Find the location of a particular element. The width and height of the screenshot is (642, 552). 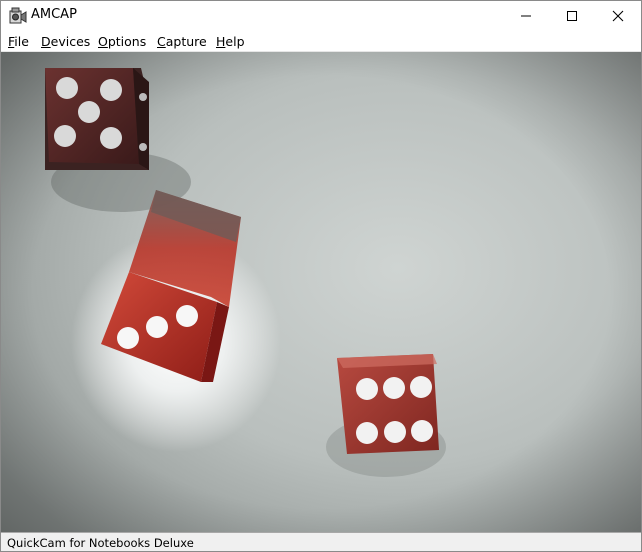

minimize-icon is located at coordinates (526, 16).